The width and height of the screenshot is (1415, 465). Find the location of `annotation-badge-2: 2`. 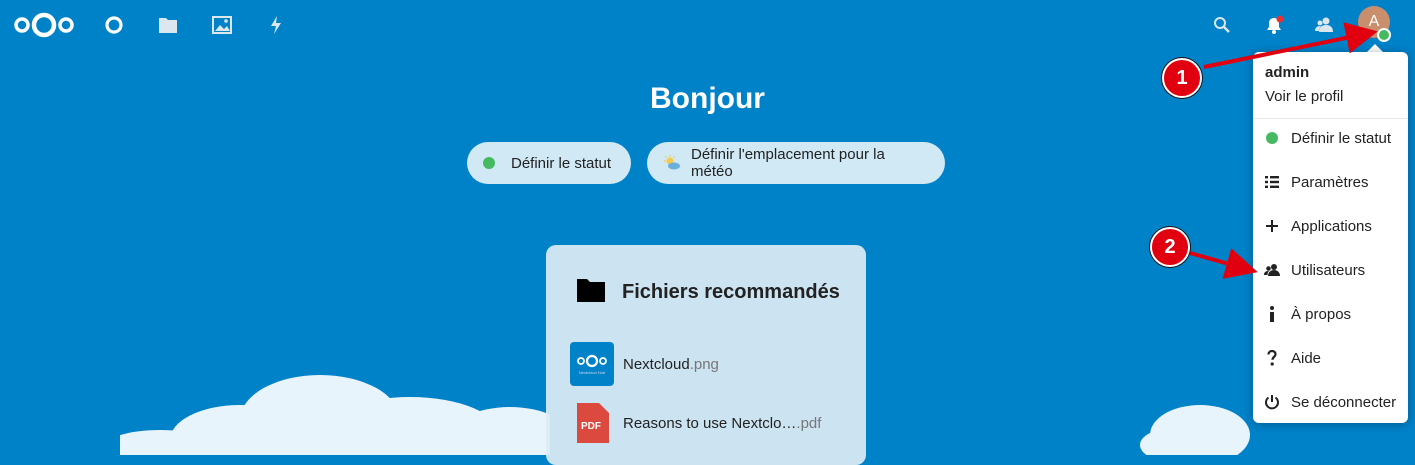

annotation-badge-2: 2 is located at coordinates (1170, 247).